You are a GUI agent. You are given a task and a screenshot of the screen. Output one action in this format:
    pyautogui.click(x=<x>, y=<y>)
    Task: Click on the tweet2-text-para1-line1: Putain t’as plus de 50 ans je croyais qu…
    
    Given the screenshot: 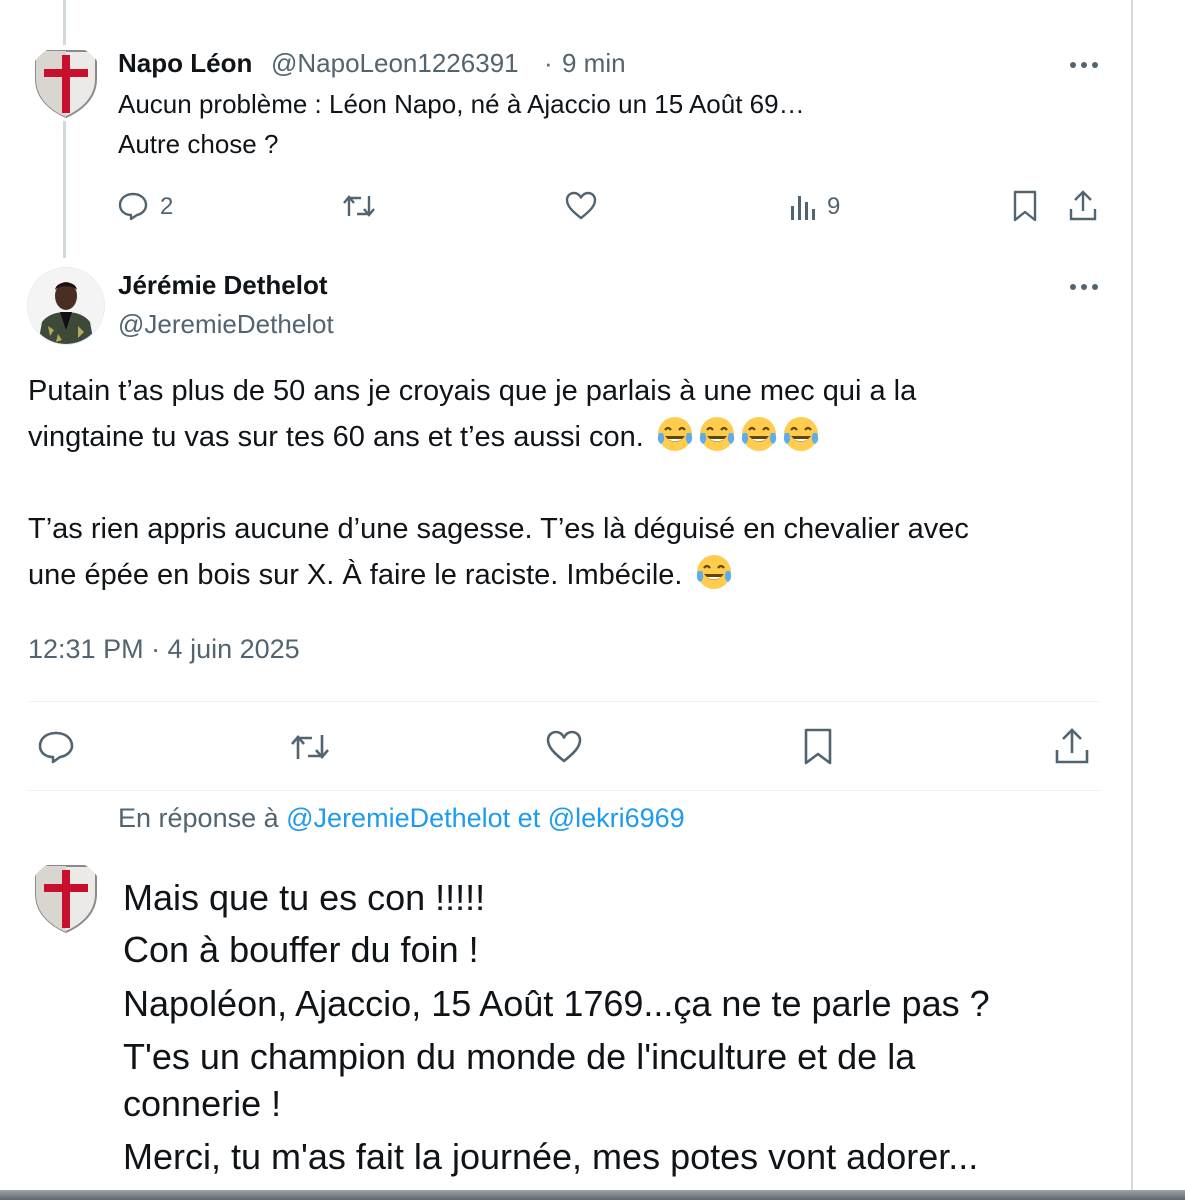 What is the action you would take?
    pyautogui.click(x=472, y=391)
    